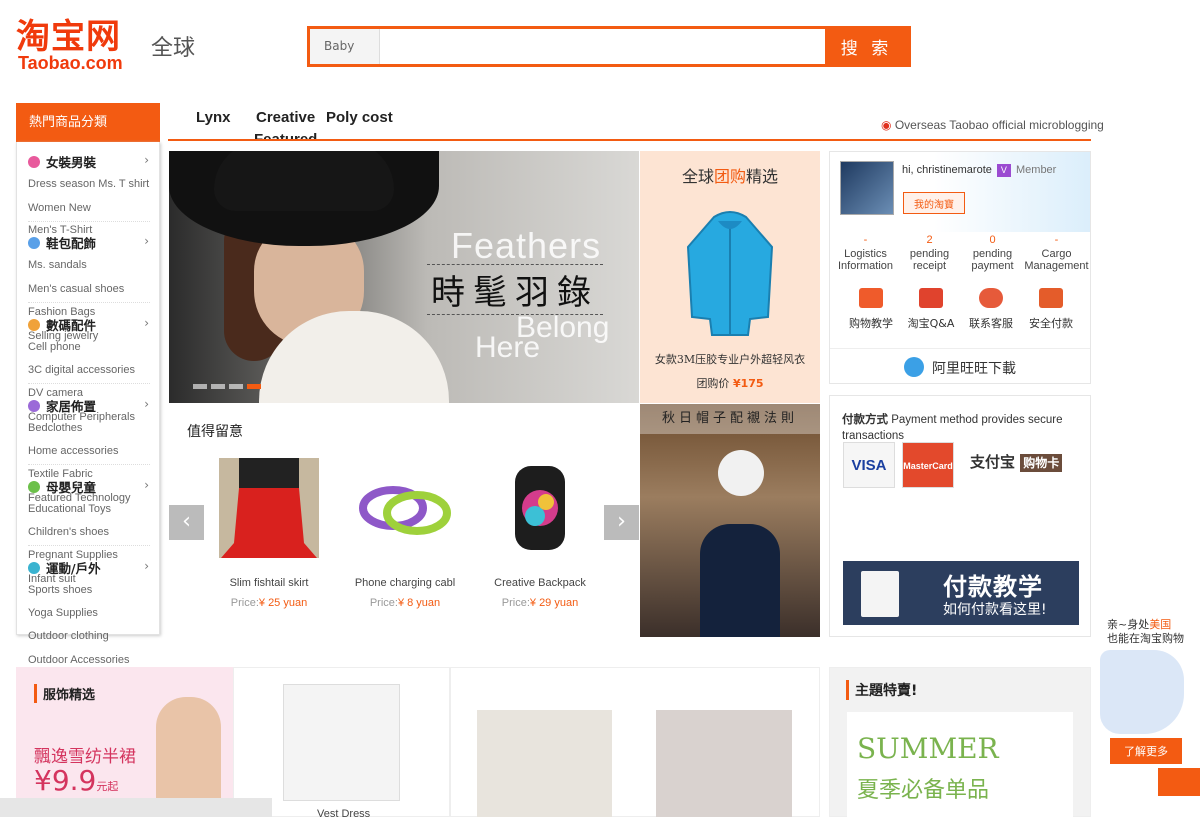  What do you see at coordinates (730, 359) in the screenshot?
I see `group-buy-product: 女款3M压胶专业户外超轻风衣` at bounding box center [730, 359].